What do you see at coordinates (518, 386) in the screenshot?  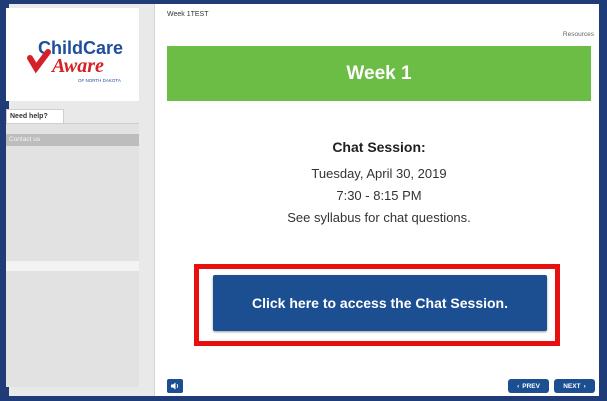 I see `chevron-left-icon: ‹` at bounding box center [518, 386].